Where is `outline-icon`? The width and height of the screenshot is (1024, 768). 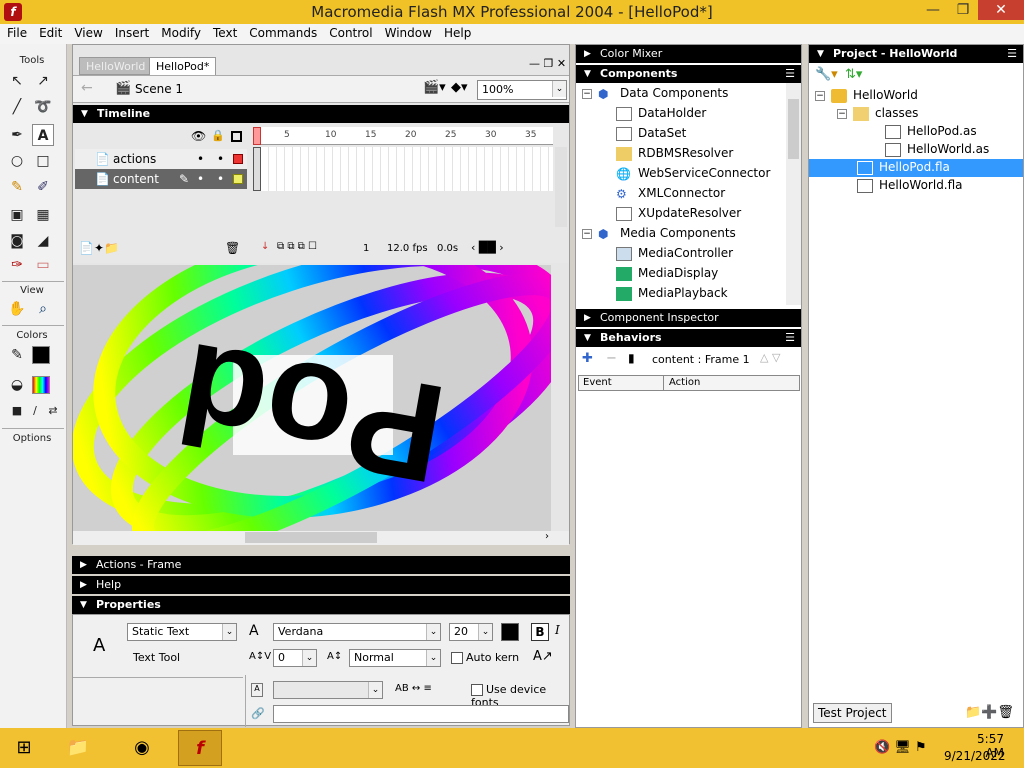 outline-icon is located at coordinates (236, 136).